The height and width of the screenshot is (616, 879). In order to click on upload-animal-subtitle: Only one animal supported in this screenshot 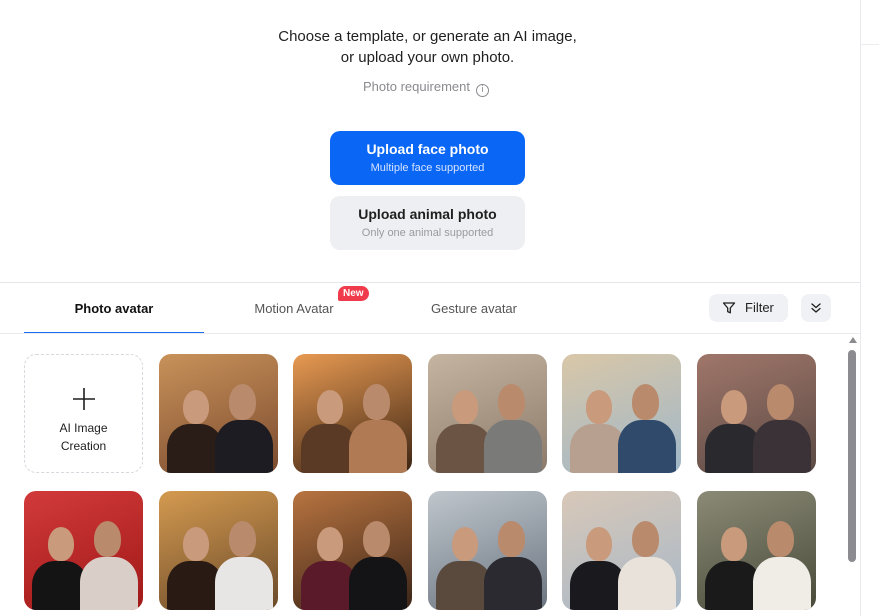, I will do `click(427, 233)`.